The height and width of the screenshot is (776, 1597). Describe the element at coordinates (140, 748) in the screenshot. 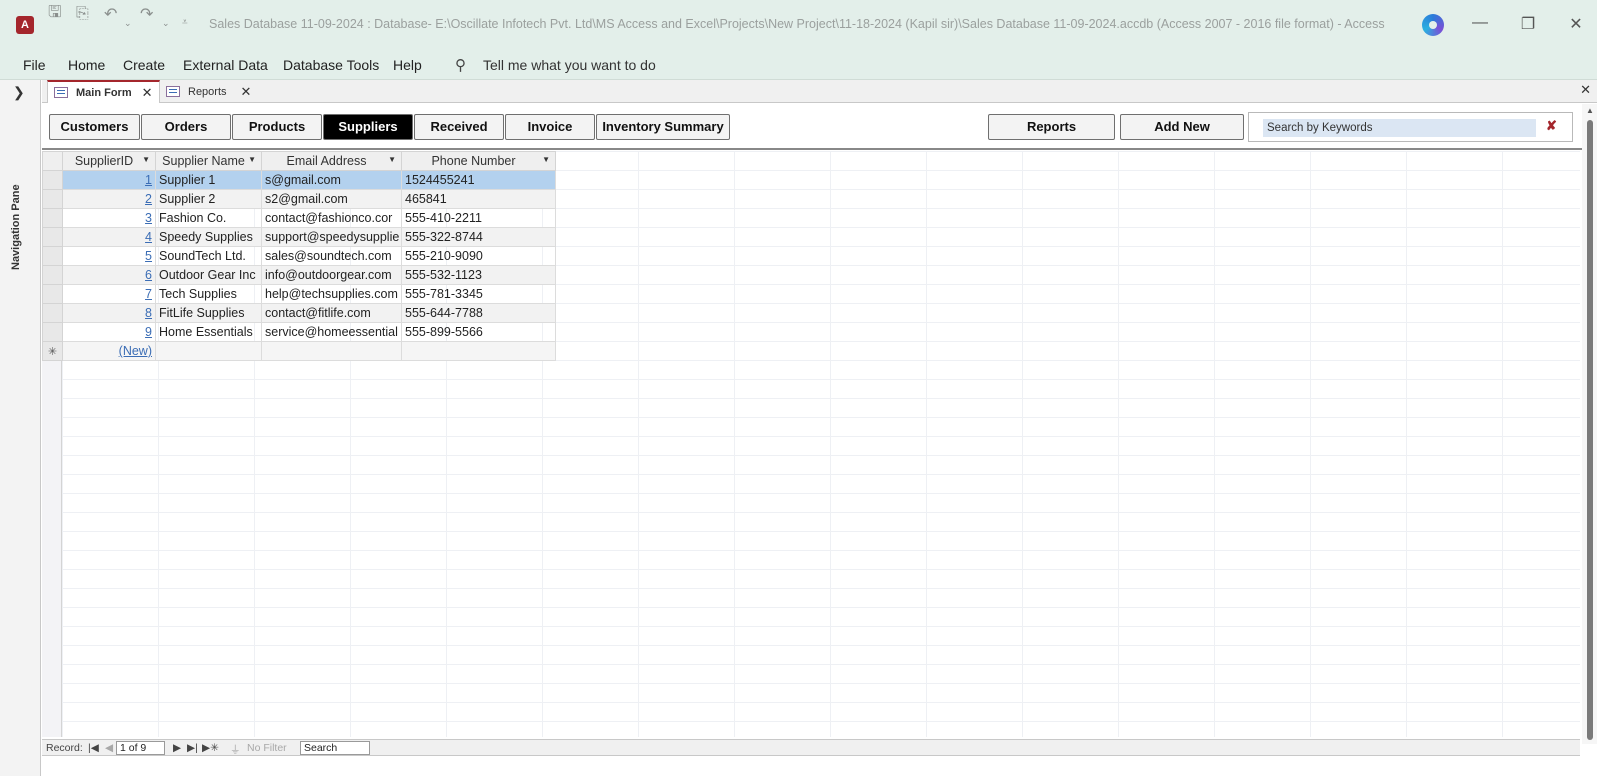

I see `current-record-field: 1 of 9` at that location.